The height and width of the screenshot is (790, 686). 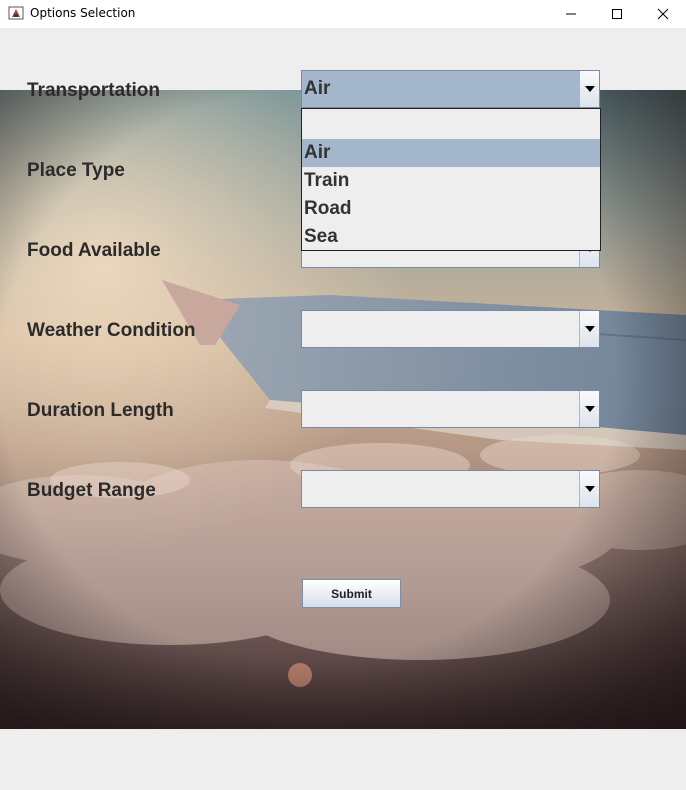 I want to click on weather-condition-label: Weather Condition, so click(x=111, y=330).